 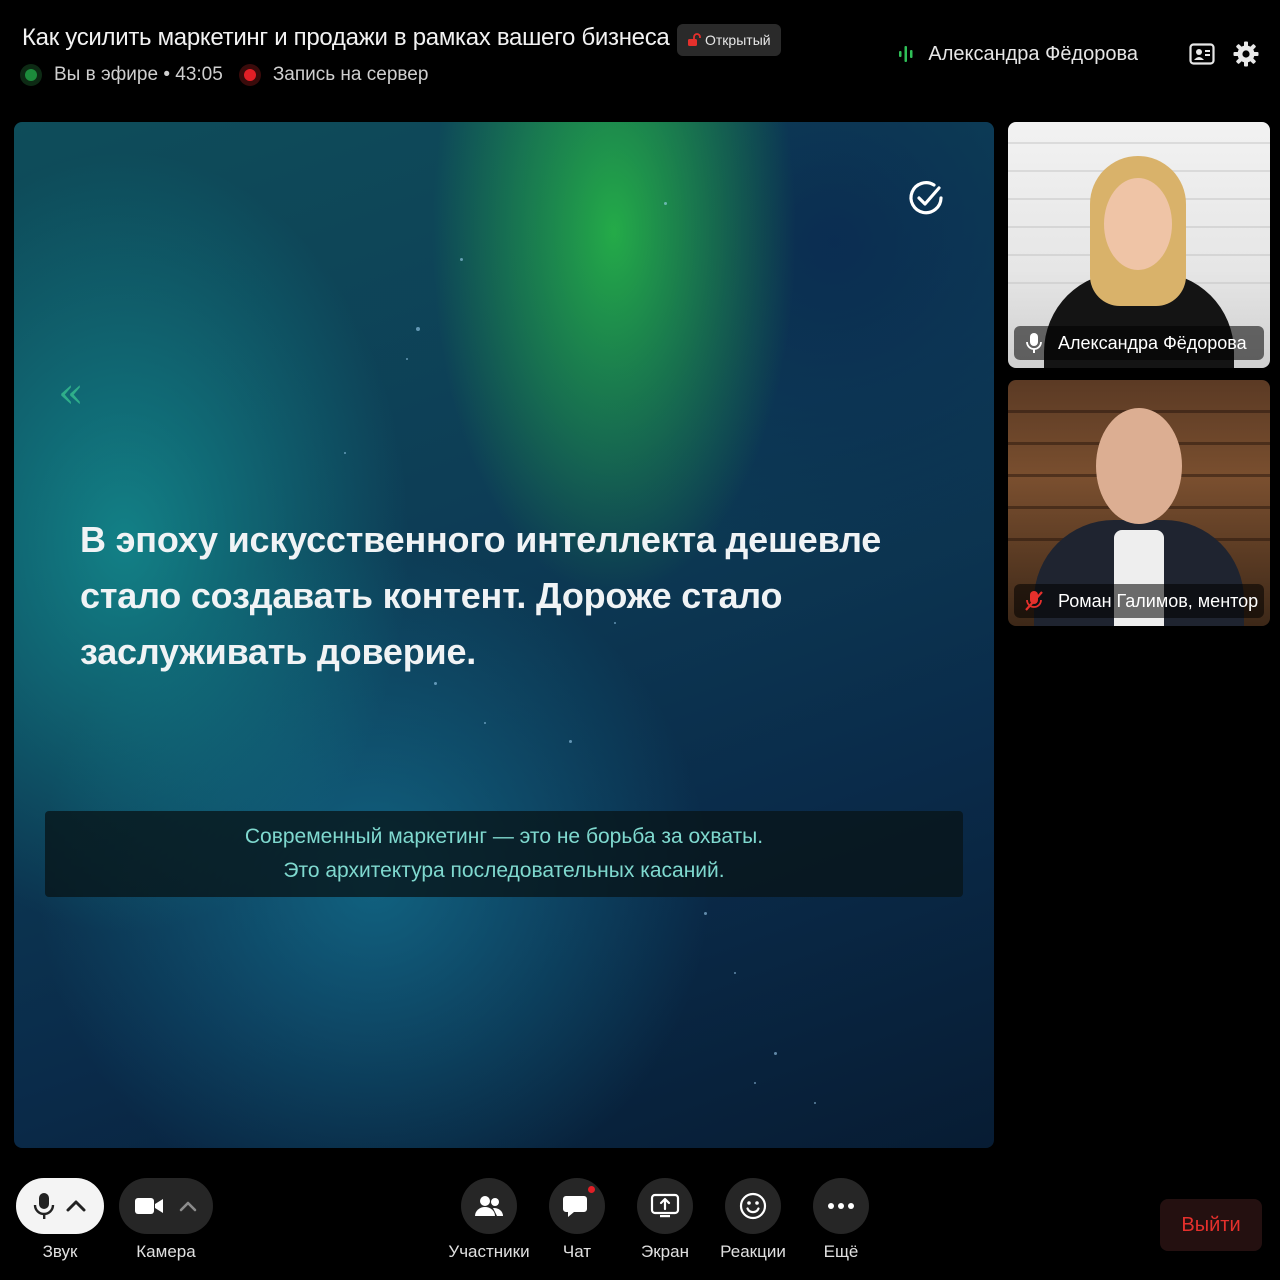 What do you see at coordinates (906, 54) in the screenshot?
I see `speaking-indicator-icon` at bounding box center [906, 54].